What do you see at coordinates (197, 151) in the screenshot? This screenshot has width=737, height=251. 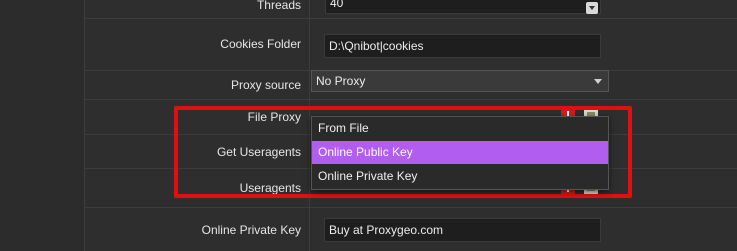 I see `get-useragents-label-cell: Get Useragents` at bounding box center [197, 151].